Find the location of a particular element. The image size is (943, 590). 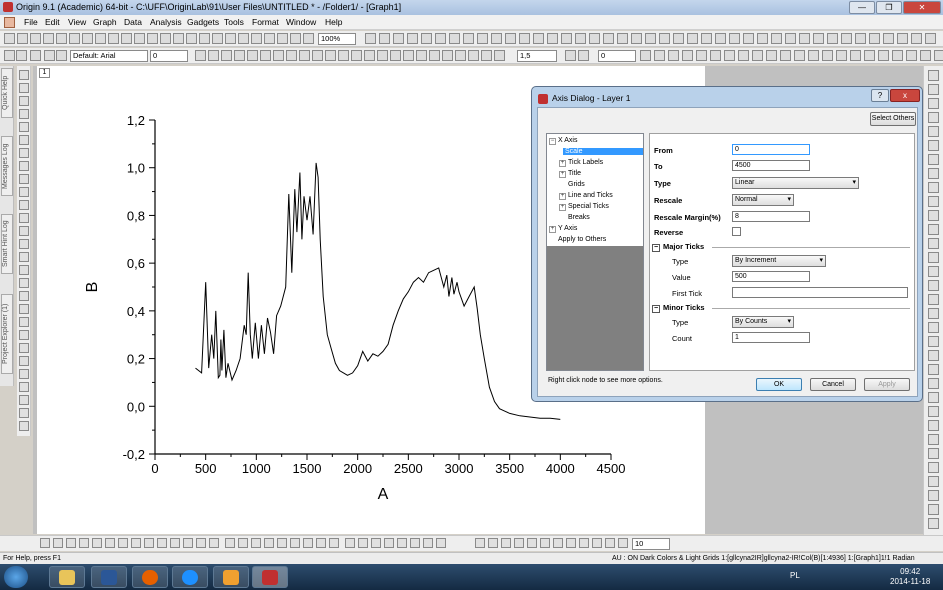

help-button: ? is located at coordinates (880, 95).